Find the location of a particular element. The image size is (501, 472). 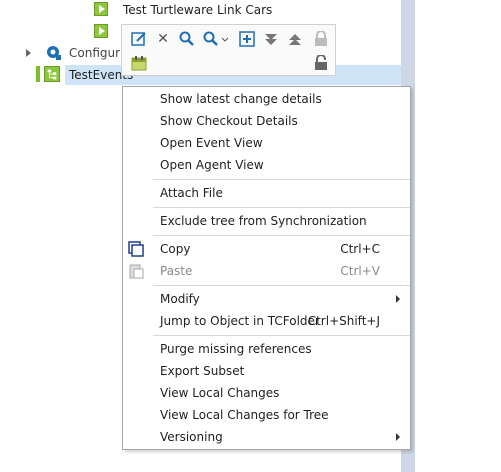

menu-item-view-local-changes: View Local Changes is located at coordinates (266, 393).